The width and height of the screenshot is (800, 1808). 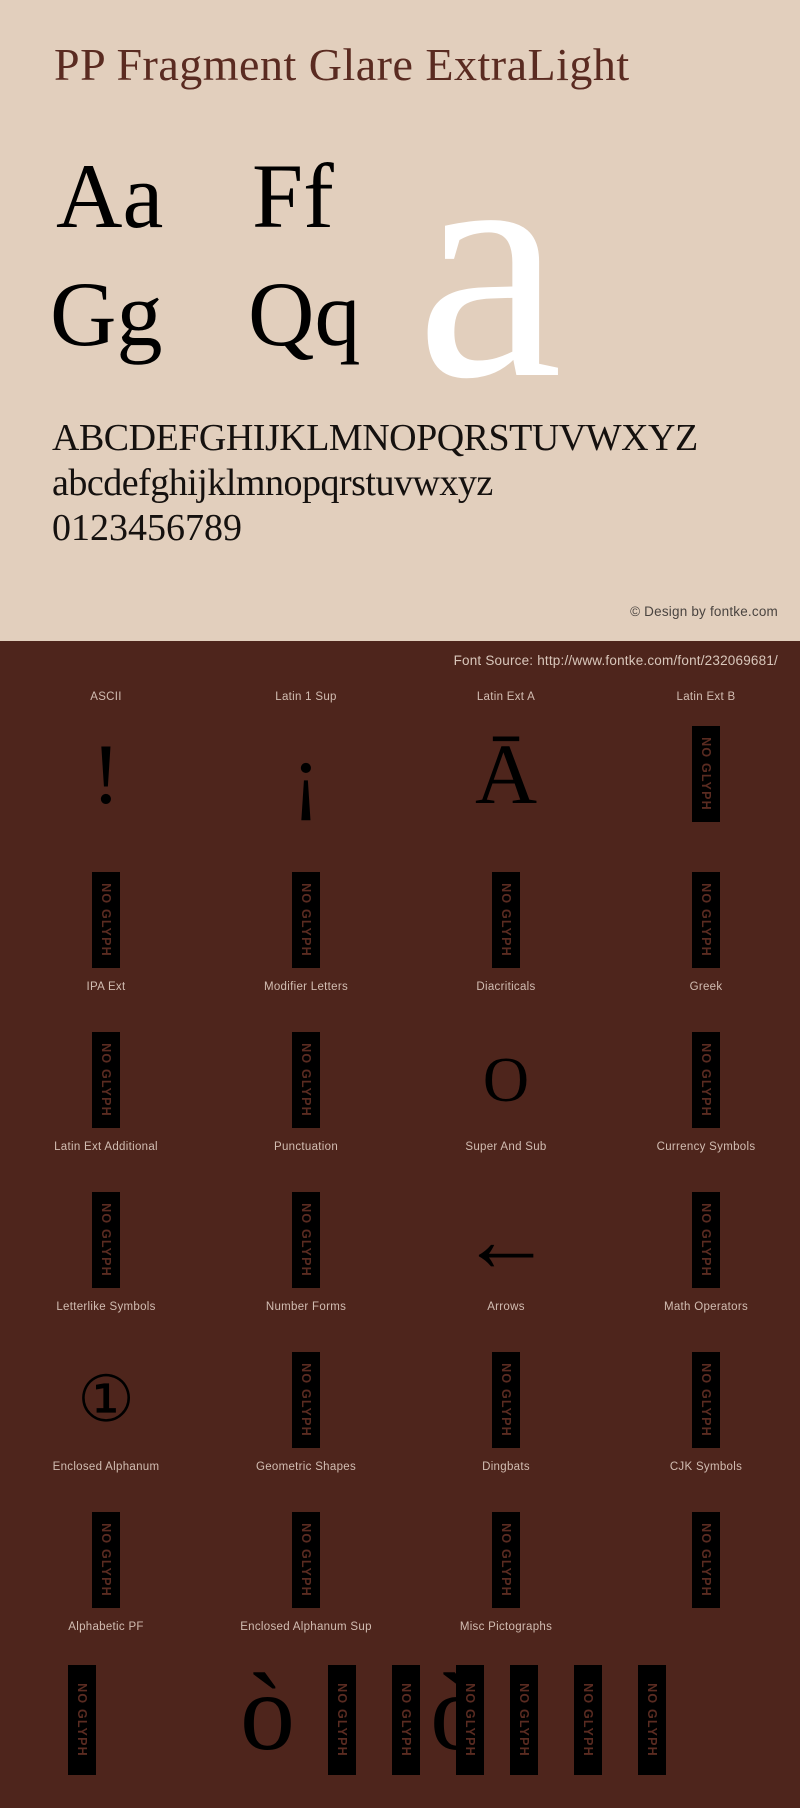 What do you see at coordinates (306, 1147) in the screenshot?
I see `unicode-block-label: Punctuation` at bounding box center [306, 1147].